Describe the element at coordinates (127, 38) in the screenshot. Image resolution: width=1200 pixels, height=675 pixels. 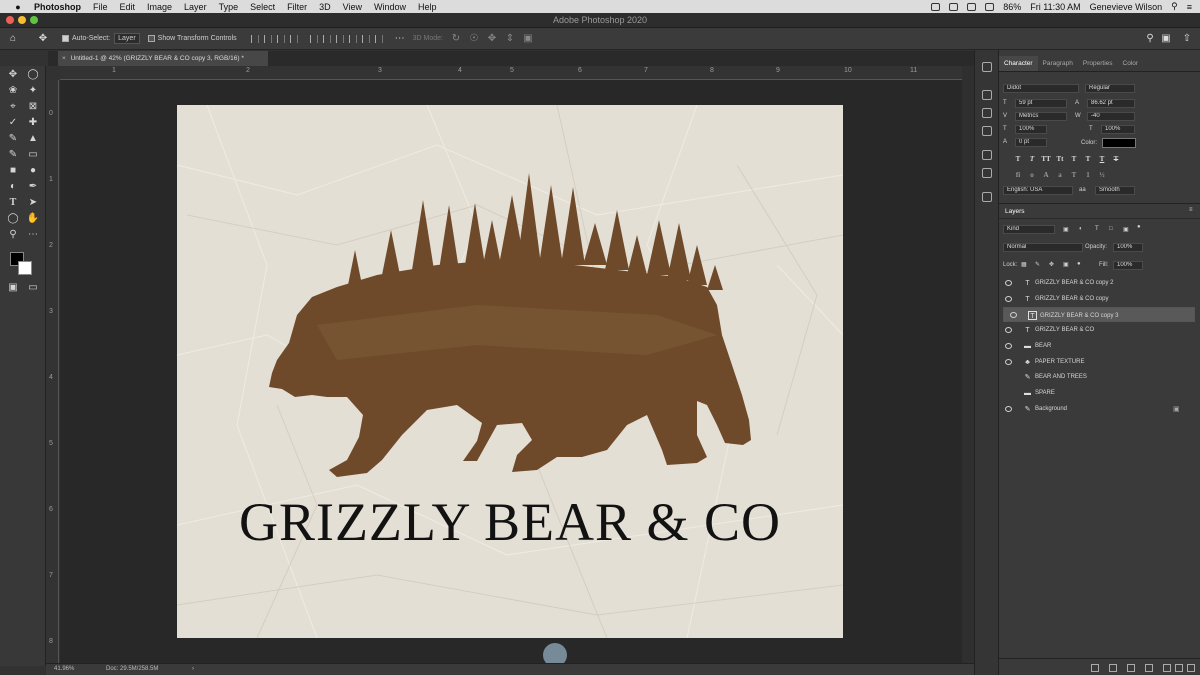
I see `auto-select-dropdown: Layer` at that location.